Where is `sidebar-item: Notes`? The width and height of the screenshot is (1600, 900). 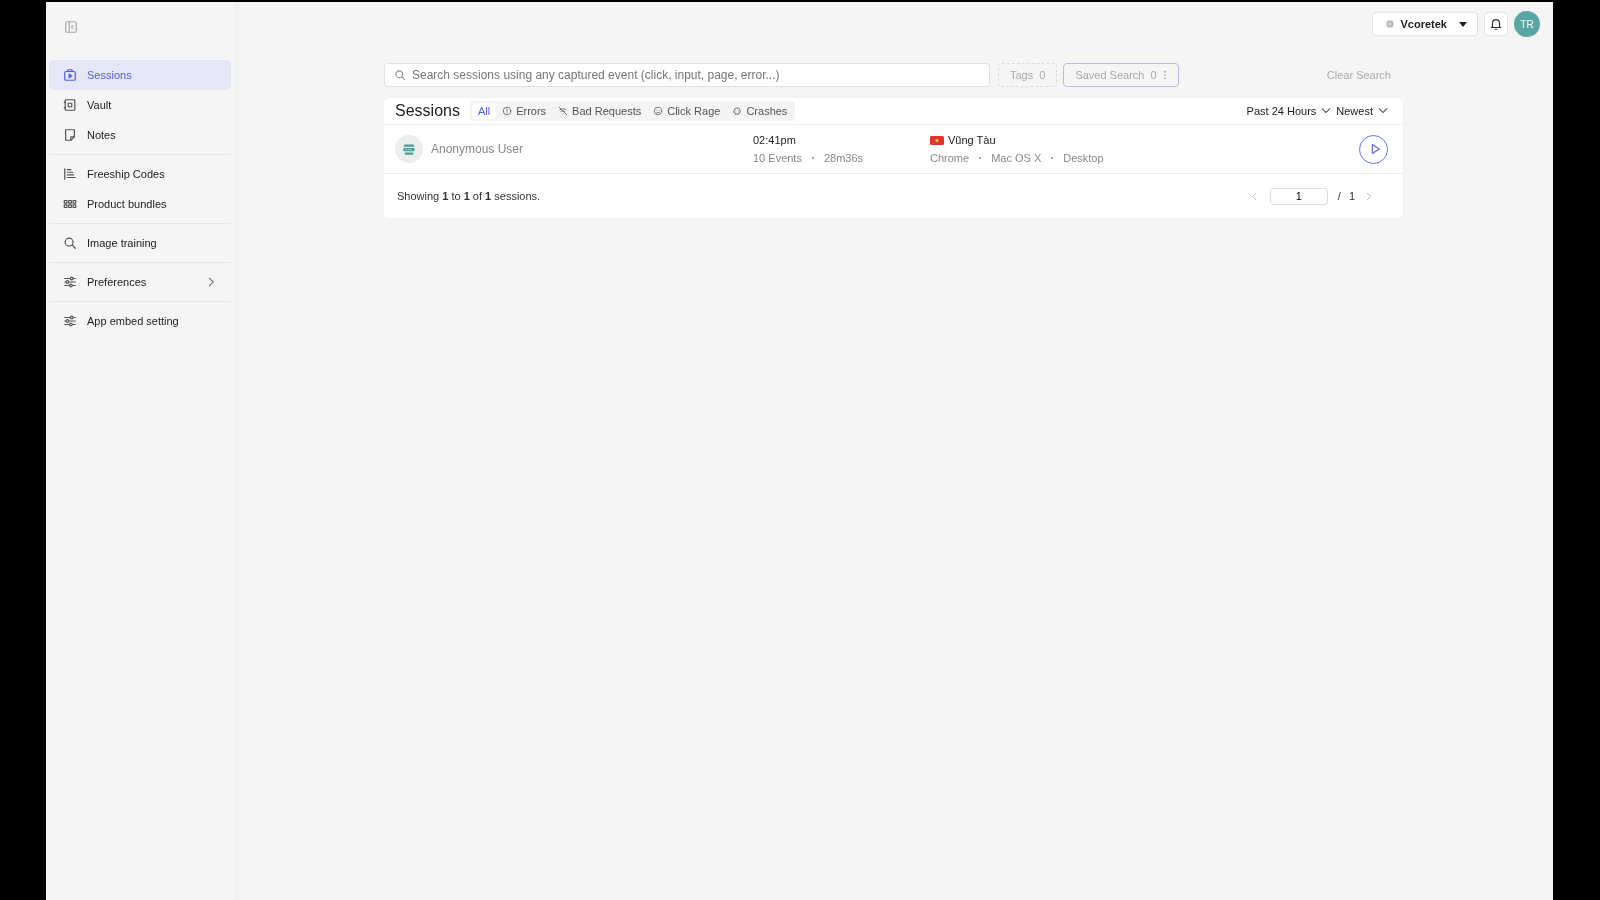
sidebar-item: Notes is located at coordinates (140, 135).